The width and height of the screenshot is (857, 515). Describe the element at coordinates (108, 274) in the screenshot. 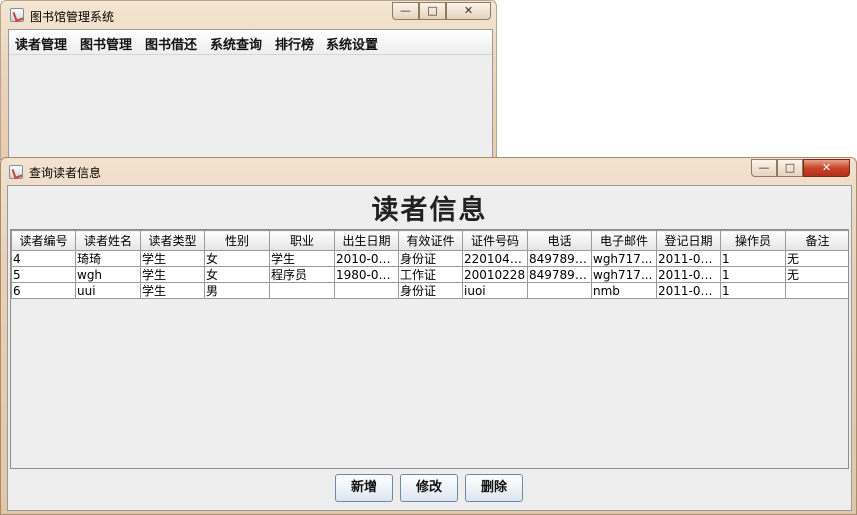

I see `table-cell: wgh` at that location.